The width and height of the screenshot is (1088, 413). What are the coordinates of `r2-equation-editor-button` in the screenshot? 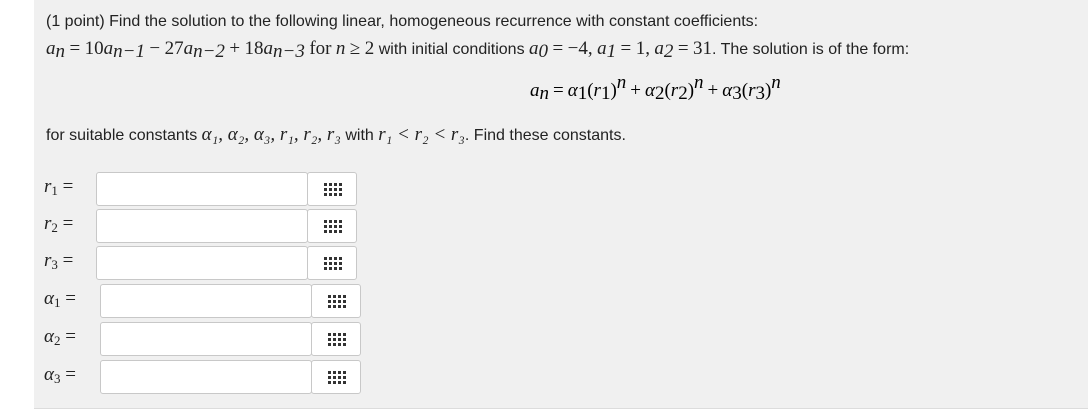 It's located at (332, 226).